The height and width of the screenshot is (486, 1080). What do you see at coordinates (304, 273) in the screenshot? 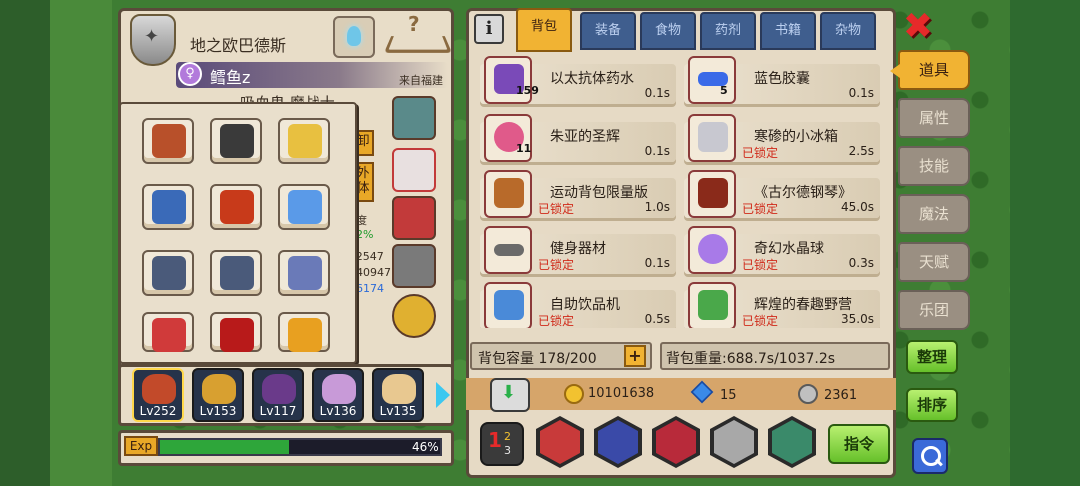
I see `trident-equip-icon` at bounding box center [304, 273].